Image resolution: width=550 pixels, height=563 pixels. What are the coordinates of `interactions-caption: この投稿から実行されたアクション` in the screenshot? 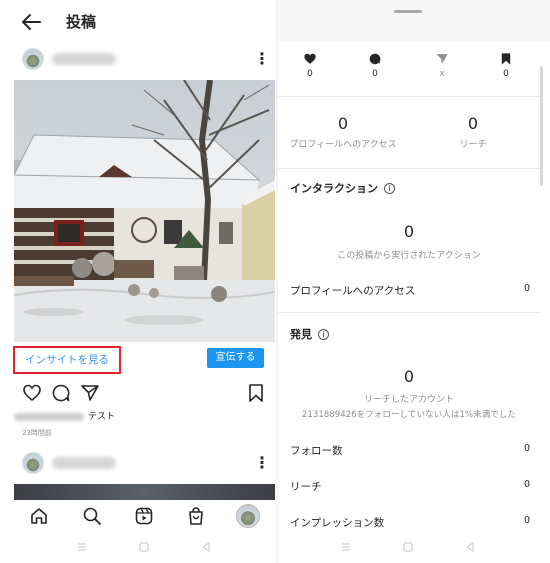 It's located at (409, 256).